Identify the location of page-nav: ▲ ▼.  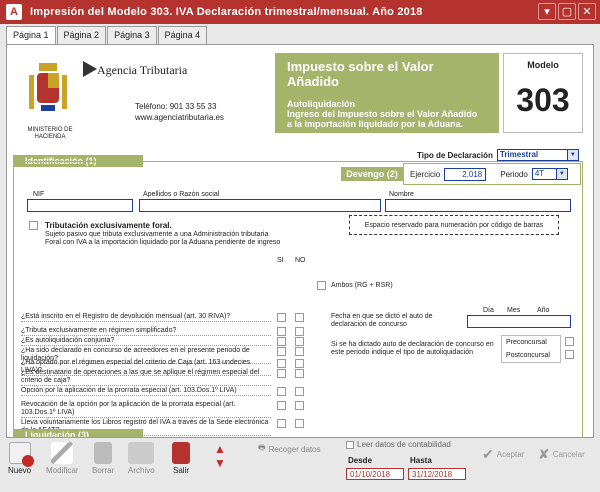
(220, 456).